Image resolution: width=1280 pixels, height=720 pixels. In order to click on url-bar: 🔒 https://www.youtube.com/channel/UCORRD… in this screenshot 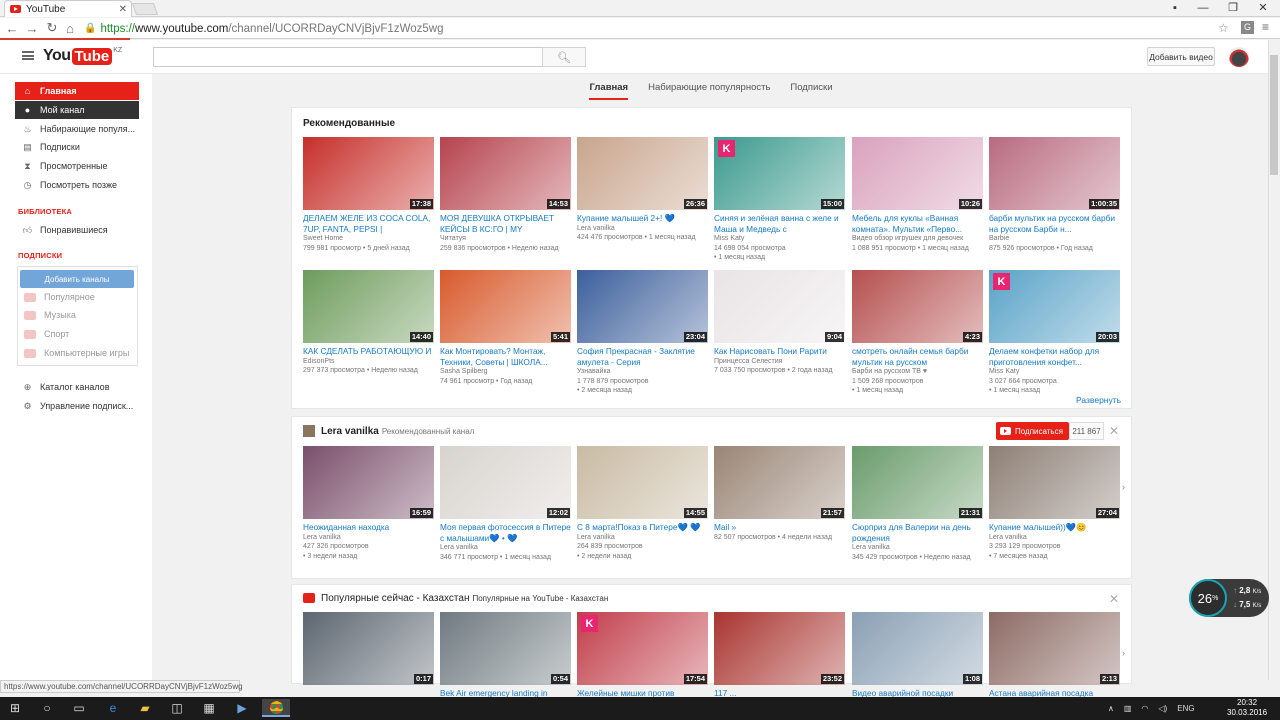, I will do `click(674, 28)`.